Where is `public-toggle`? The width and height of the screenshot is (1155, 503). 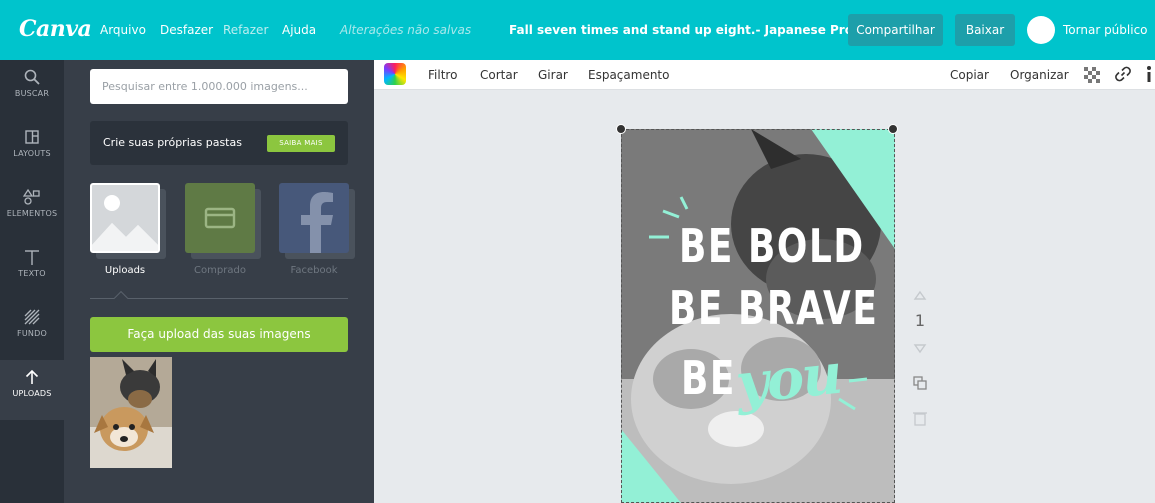 public-toggle is located at coordinates (1041, 30).